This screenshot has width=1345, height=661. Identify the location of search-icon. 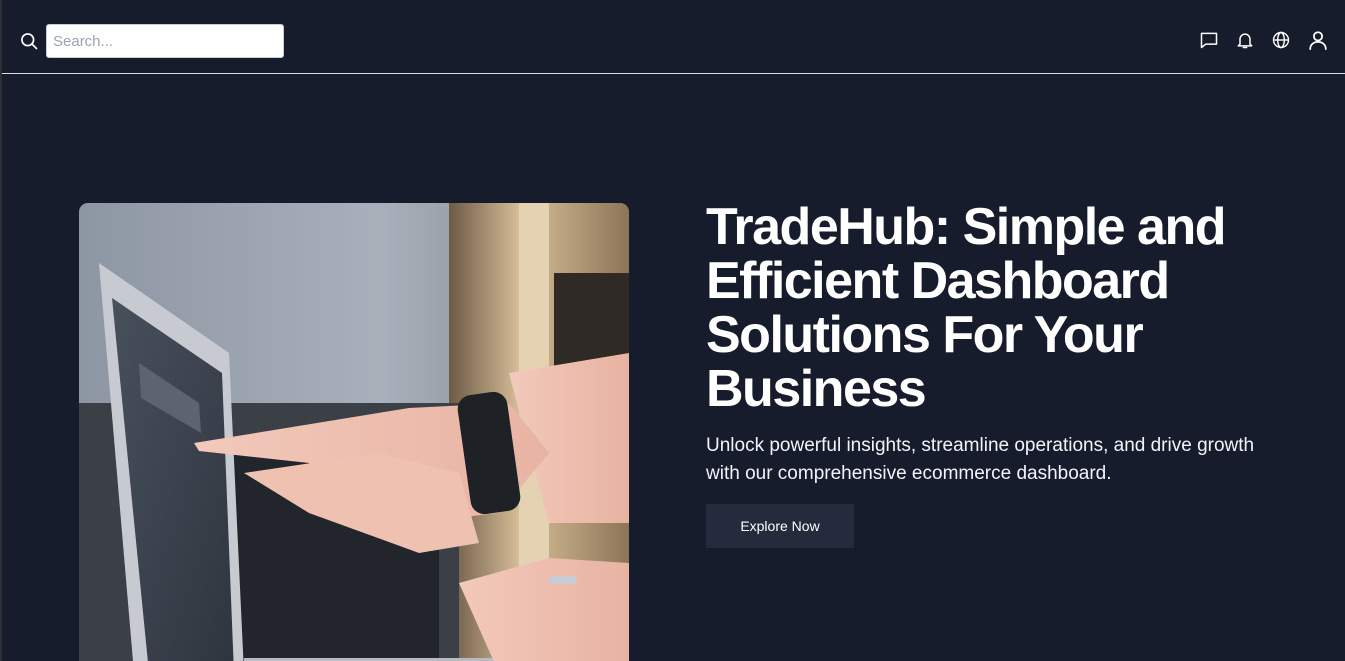
(29, 41).